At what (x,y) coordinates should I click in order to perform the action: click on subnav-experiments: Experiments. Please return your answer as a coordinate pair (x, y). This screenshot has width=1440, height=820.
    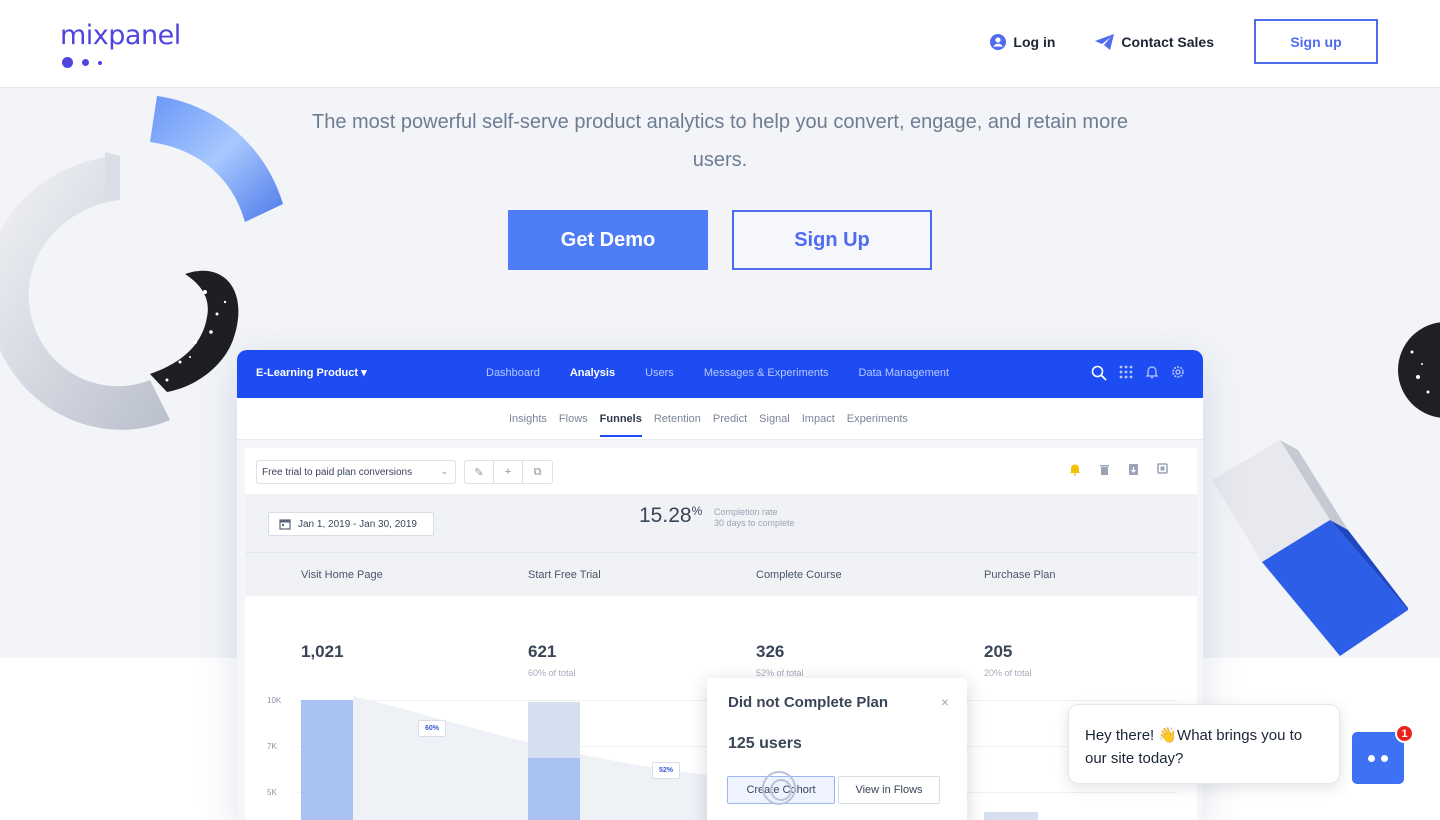
    Looking at the image, I should click on (877, 419).